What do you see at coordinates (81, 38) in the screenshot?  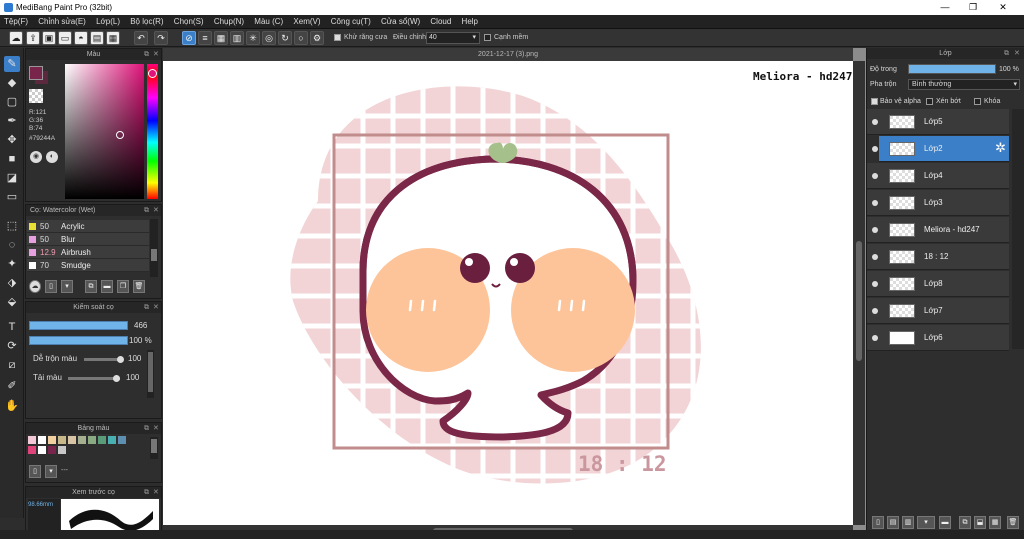 I see `speech-icon: ◓` at bounding box center [81, 38].